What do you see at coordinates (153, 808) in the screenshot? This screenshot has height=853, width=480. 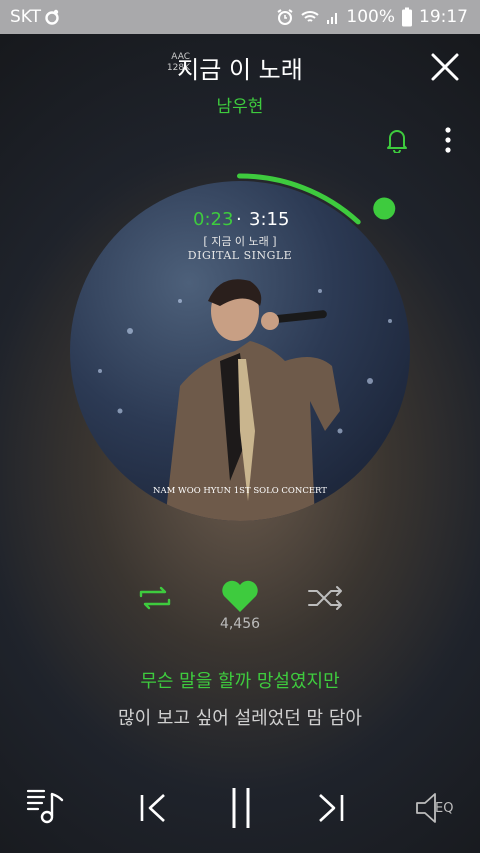 I see `previous-icon` at bounding box center [153, 808].